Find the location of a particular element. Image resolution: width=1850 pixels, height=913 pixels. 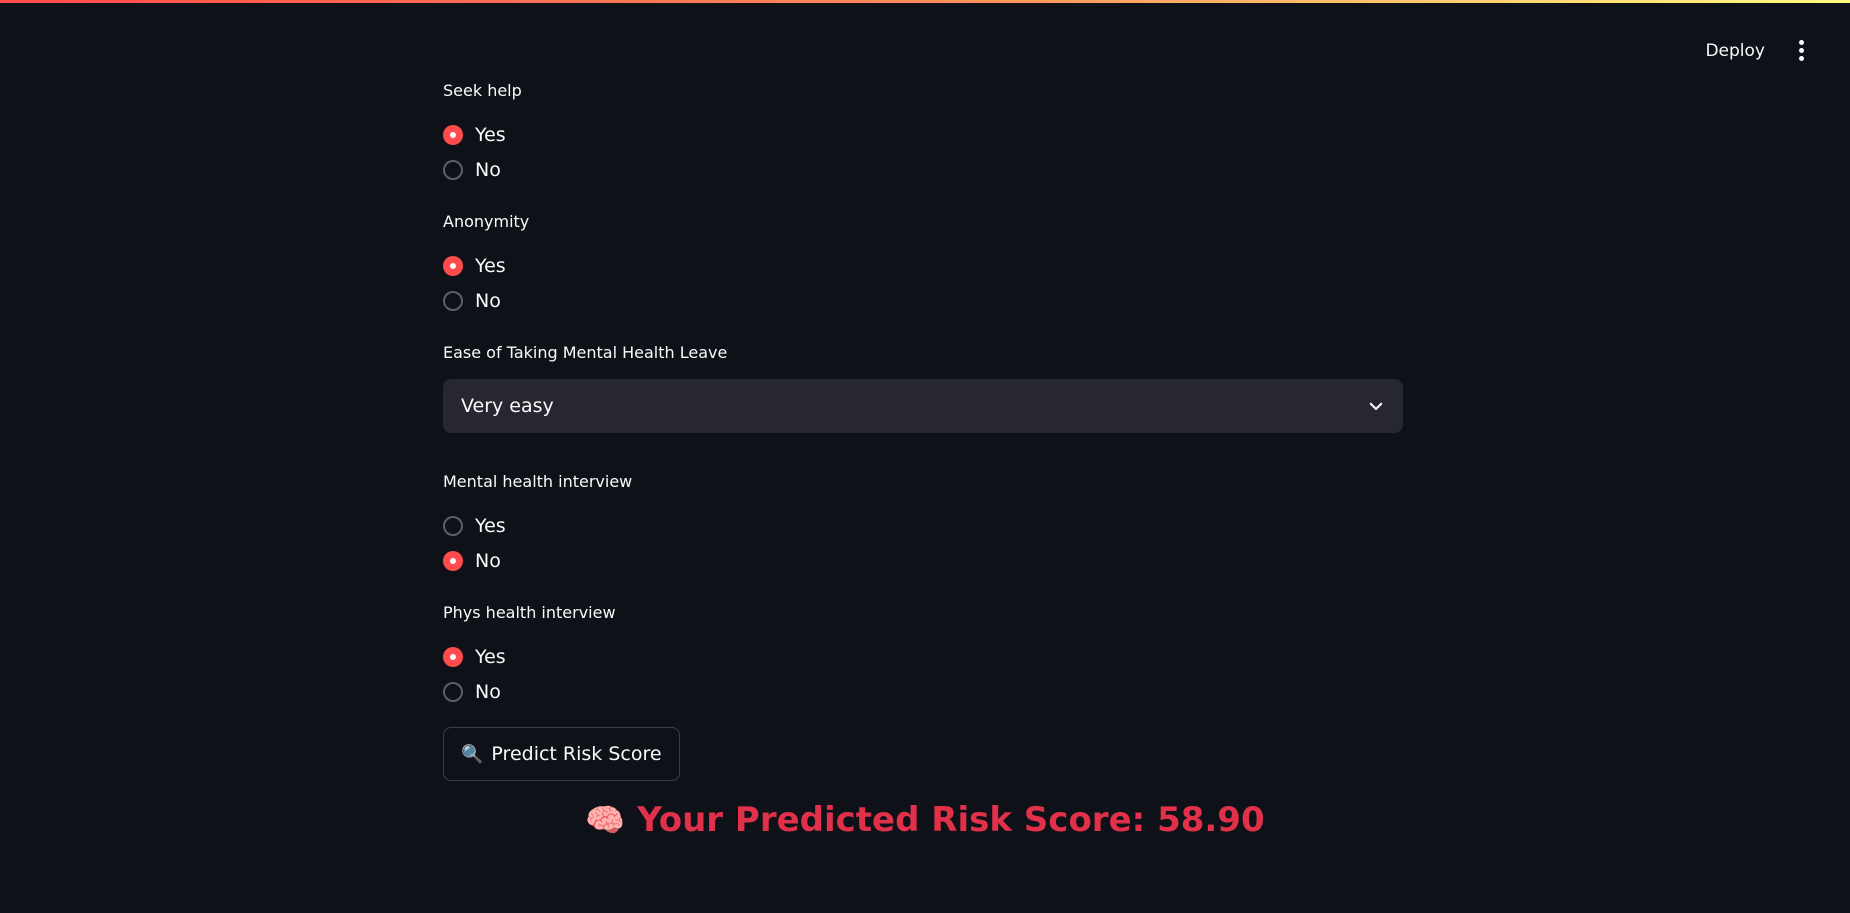

phys-interview-option-no: No is located at coordinates (923, 691).